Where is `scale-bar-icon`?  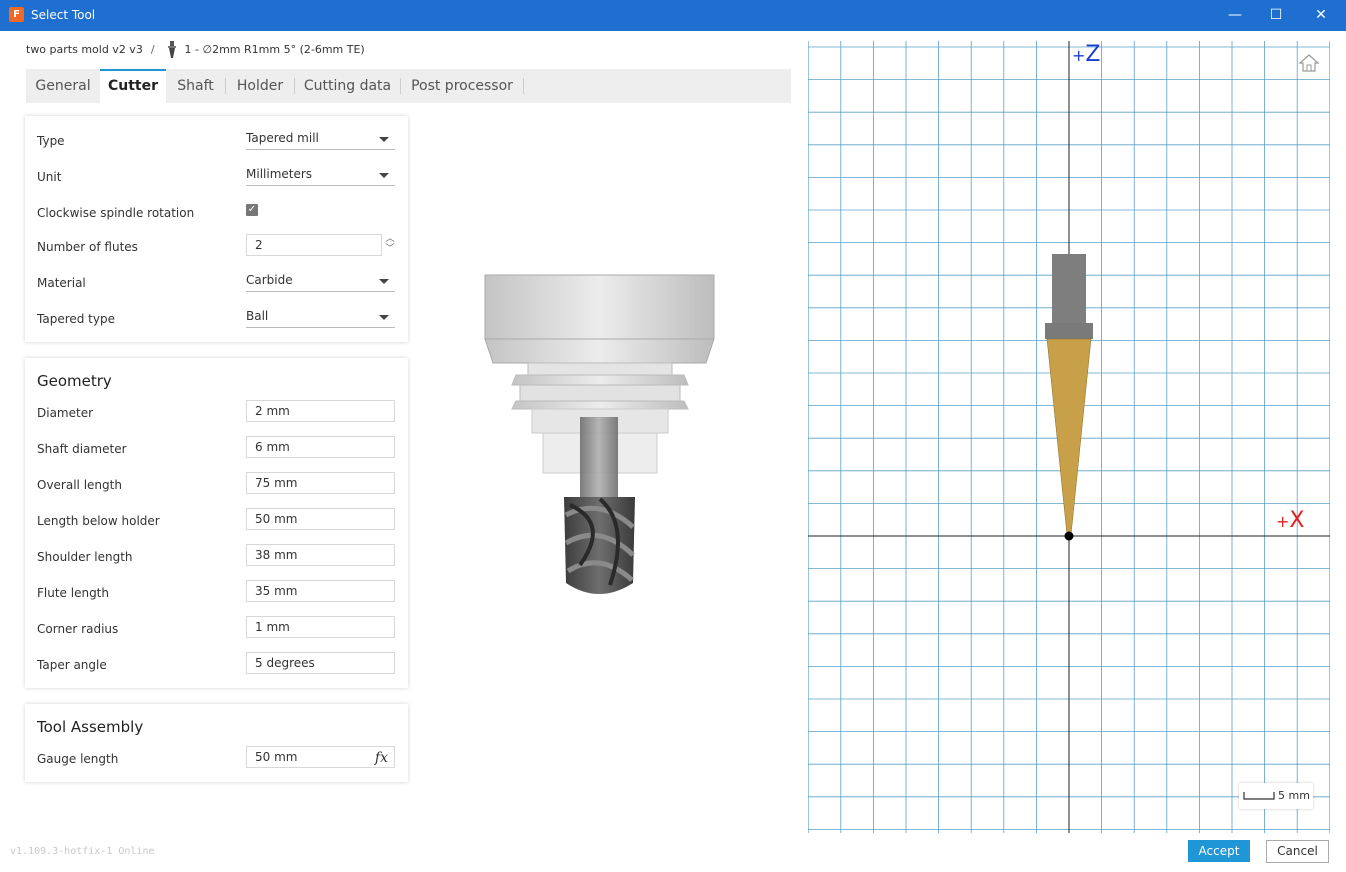
scale-bar-icon is located at coordinates (1259, 796).